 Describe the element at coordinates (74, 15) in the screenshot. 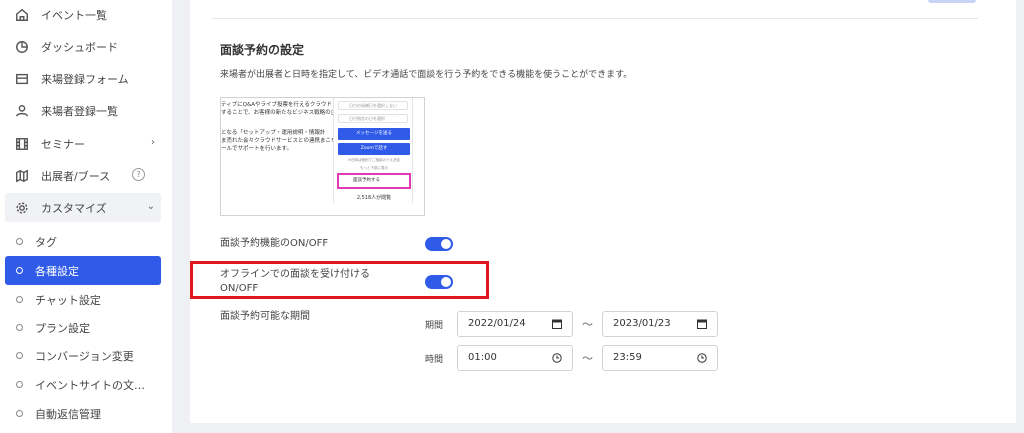

I see `sidebar-item-label: イベント一覧` at that location.